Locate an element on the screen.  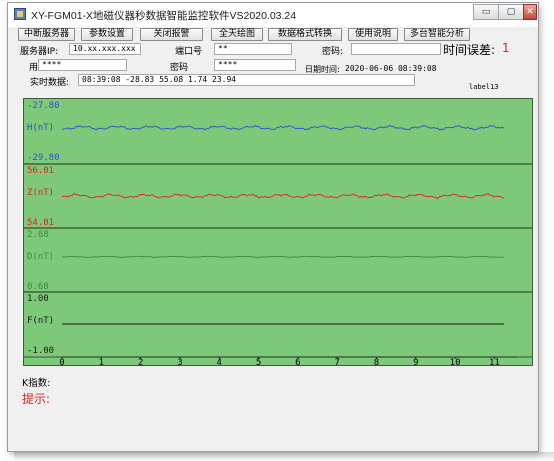
server-ip-label: 服务器IP: is located at coordinates (39, 52).